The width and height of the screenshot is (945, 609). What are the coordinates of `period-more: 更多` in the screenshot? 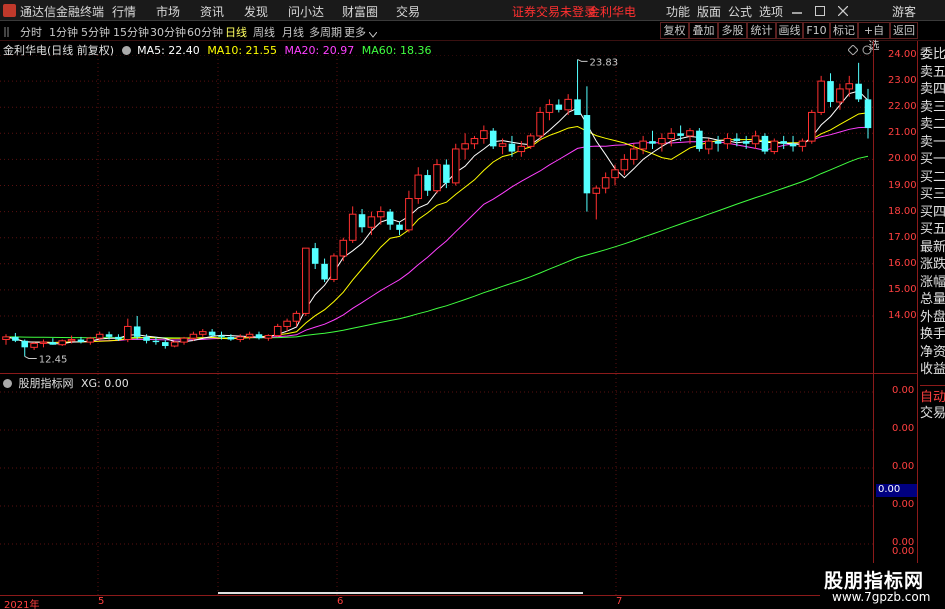 It's located at (355, 32).